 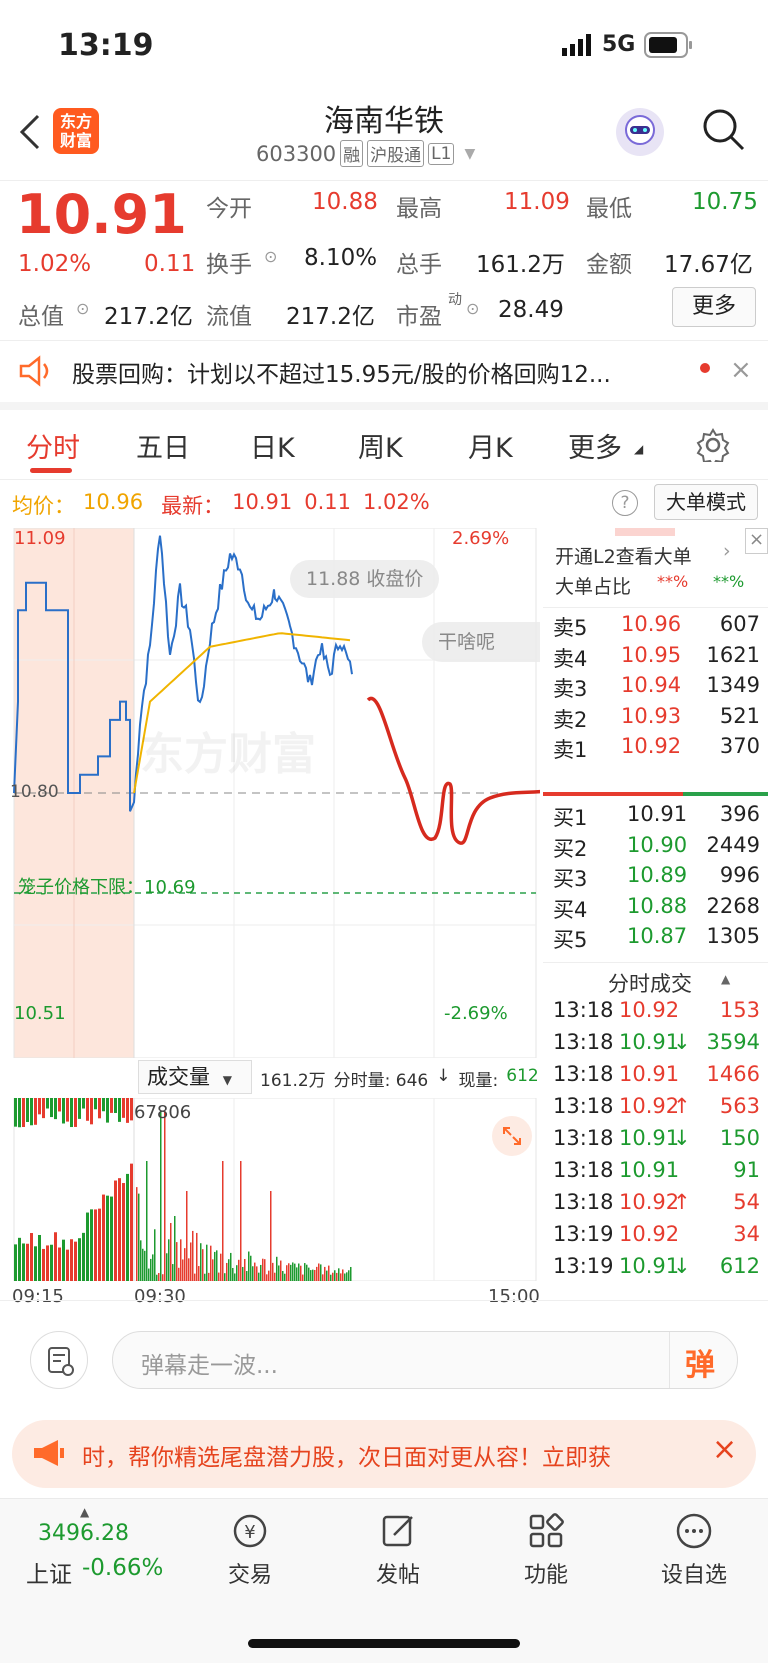 What do you see at coordinates (655, 720) in the screenshot?
I see `ask-row: 卖2 10.93 521` at bounding box center [655, 720].